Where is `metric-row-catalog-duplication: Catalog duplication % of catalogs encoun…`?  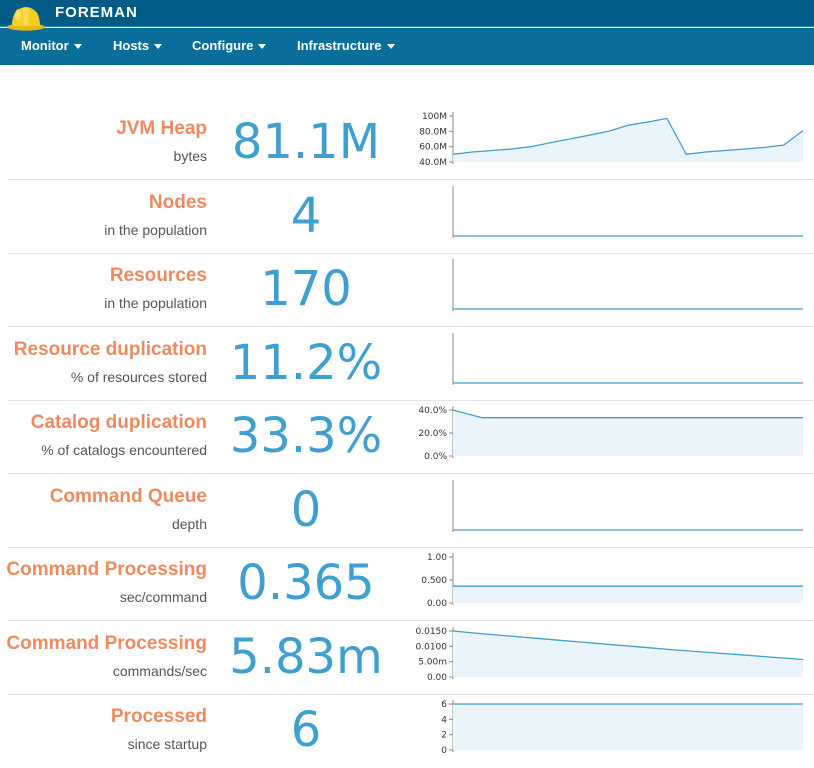
metric-row-catalog-duplication: Catalog duplication % of catalogs encoun… is located at coordinates (407, 437).